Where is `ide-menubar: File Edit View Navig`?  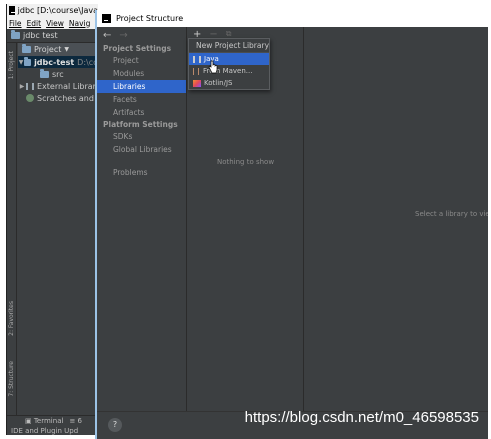 ide-menubar: File Edit View Navig is located at coordinates (52, 23).